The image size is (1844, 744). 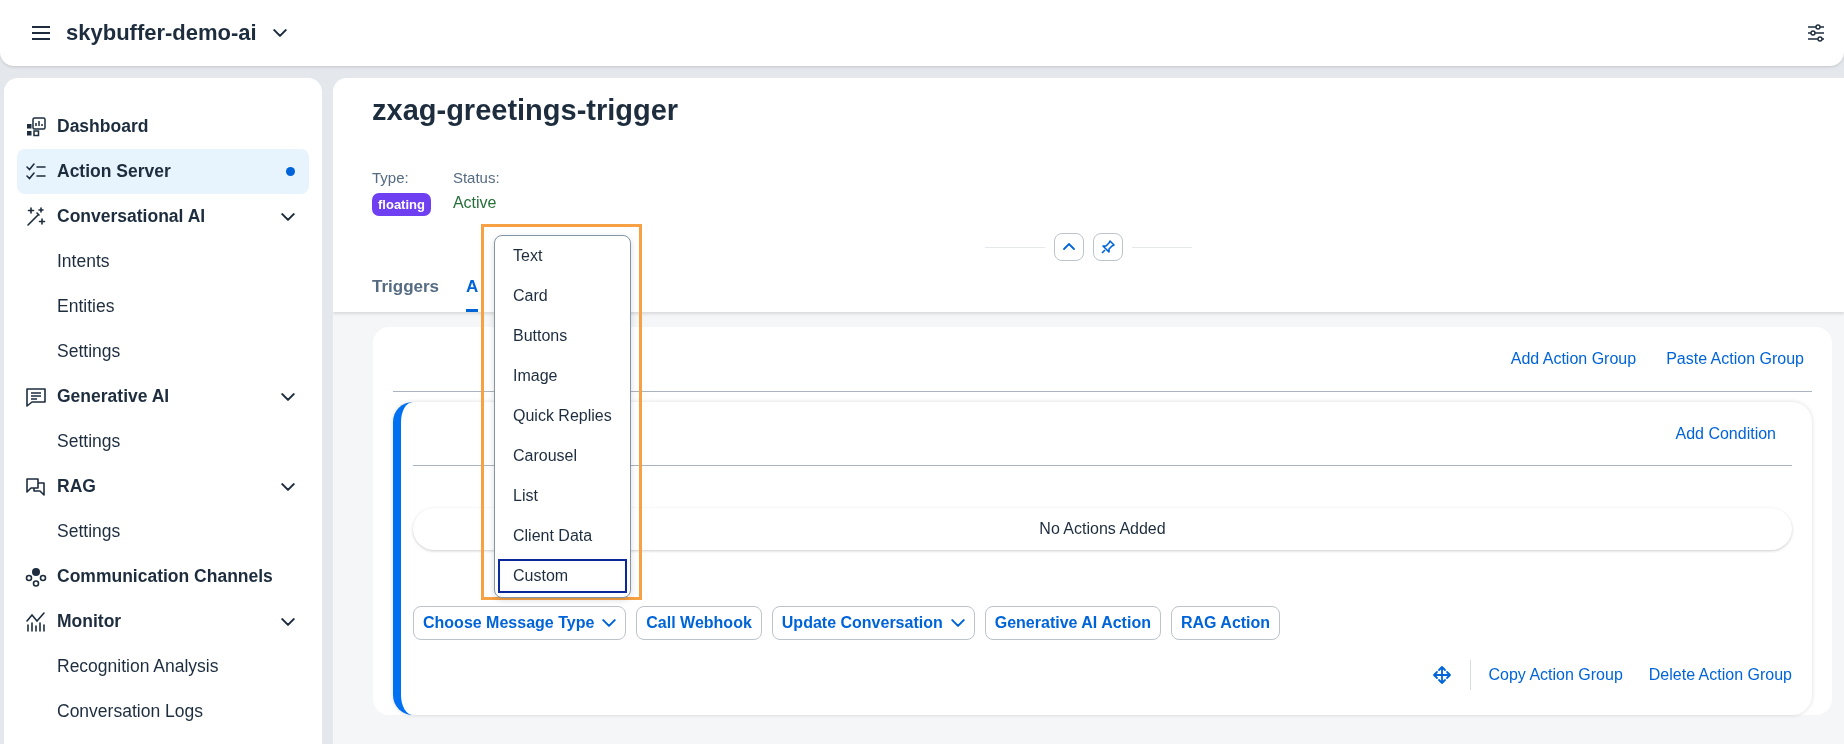 I want to click on action-button: RAG Action, so click(x=1225, y=623).